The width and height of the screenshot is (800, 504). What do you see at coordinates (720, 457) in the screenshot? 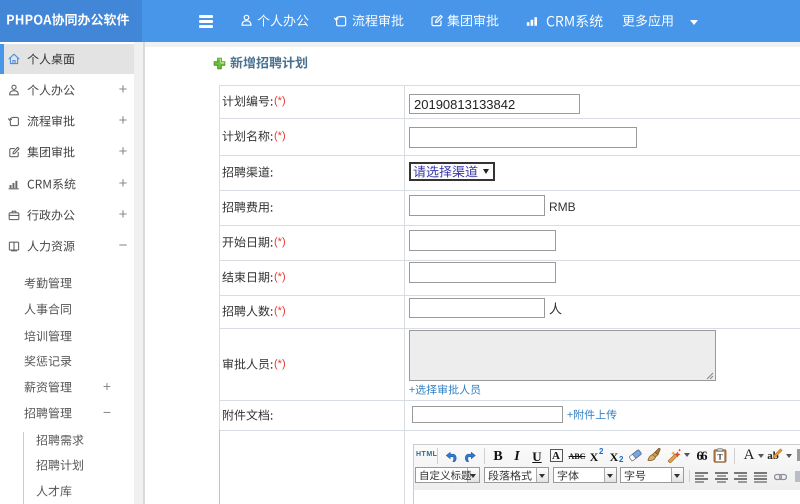
I see `svg-text: T` at bounding box center [720, 457].